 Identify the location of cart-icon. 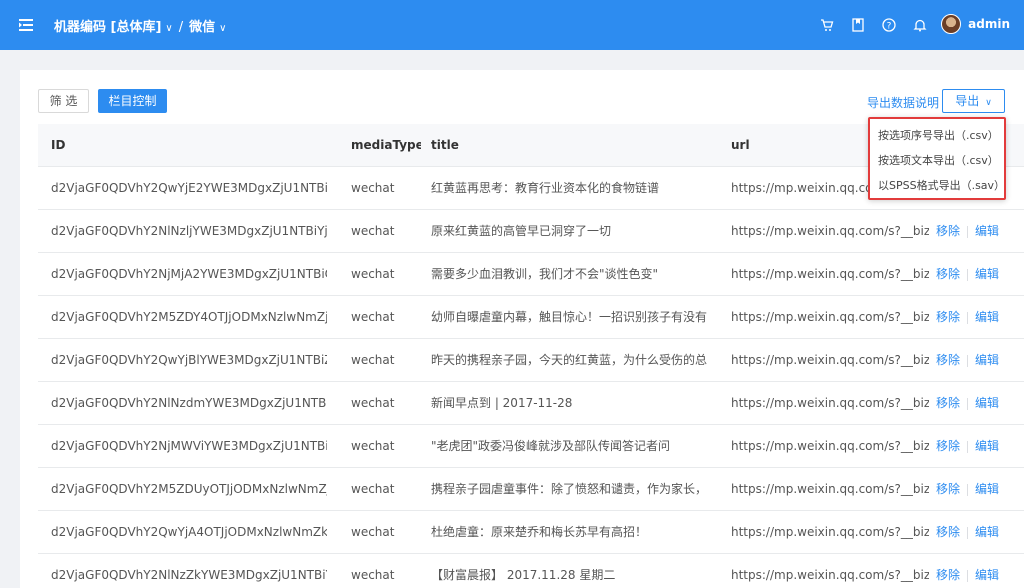
(827, 25).